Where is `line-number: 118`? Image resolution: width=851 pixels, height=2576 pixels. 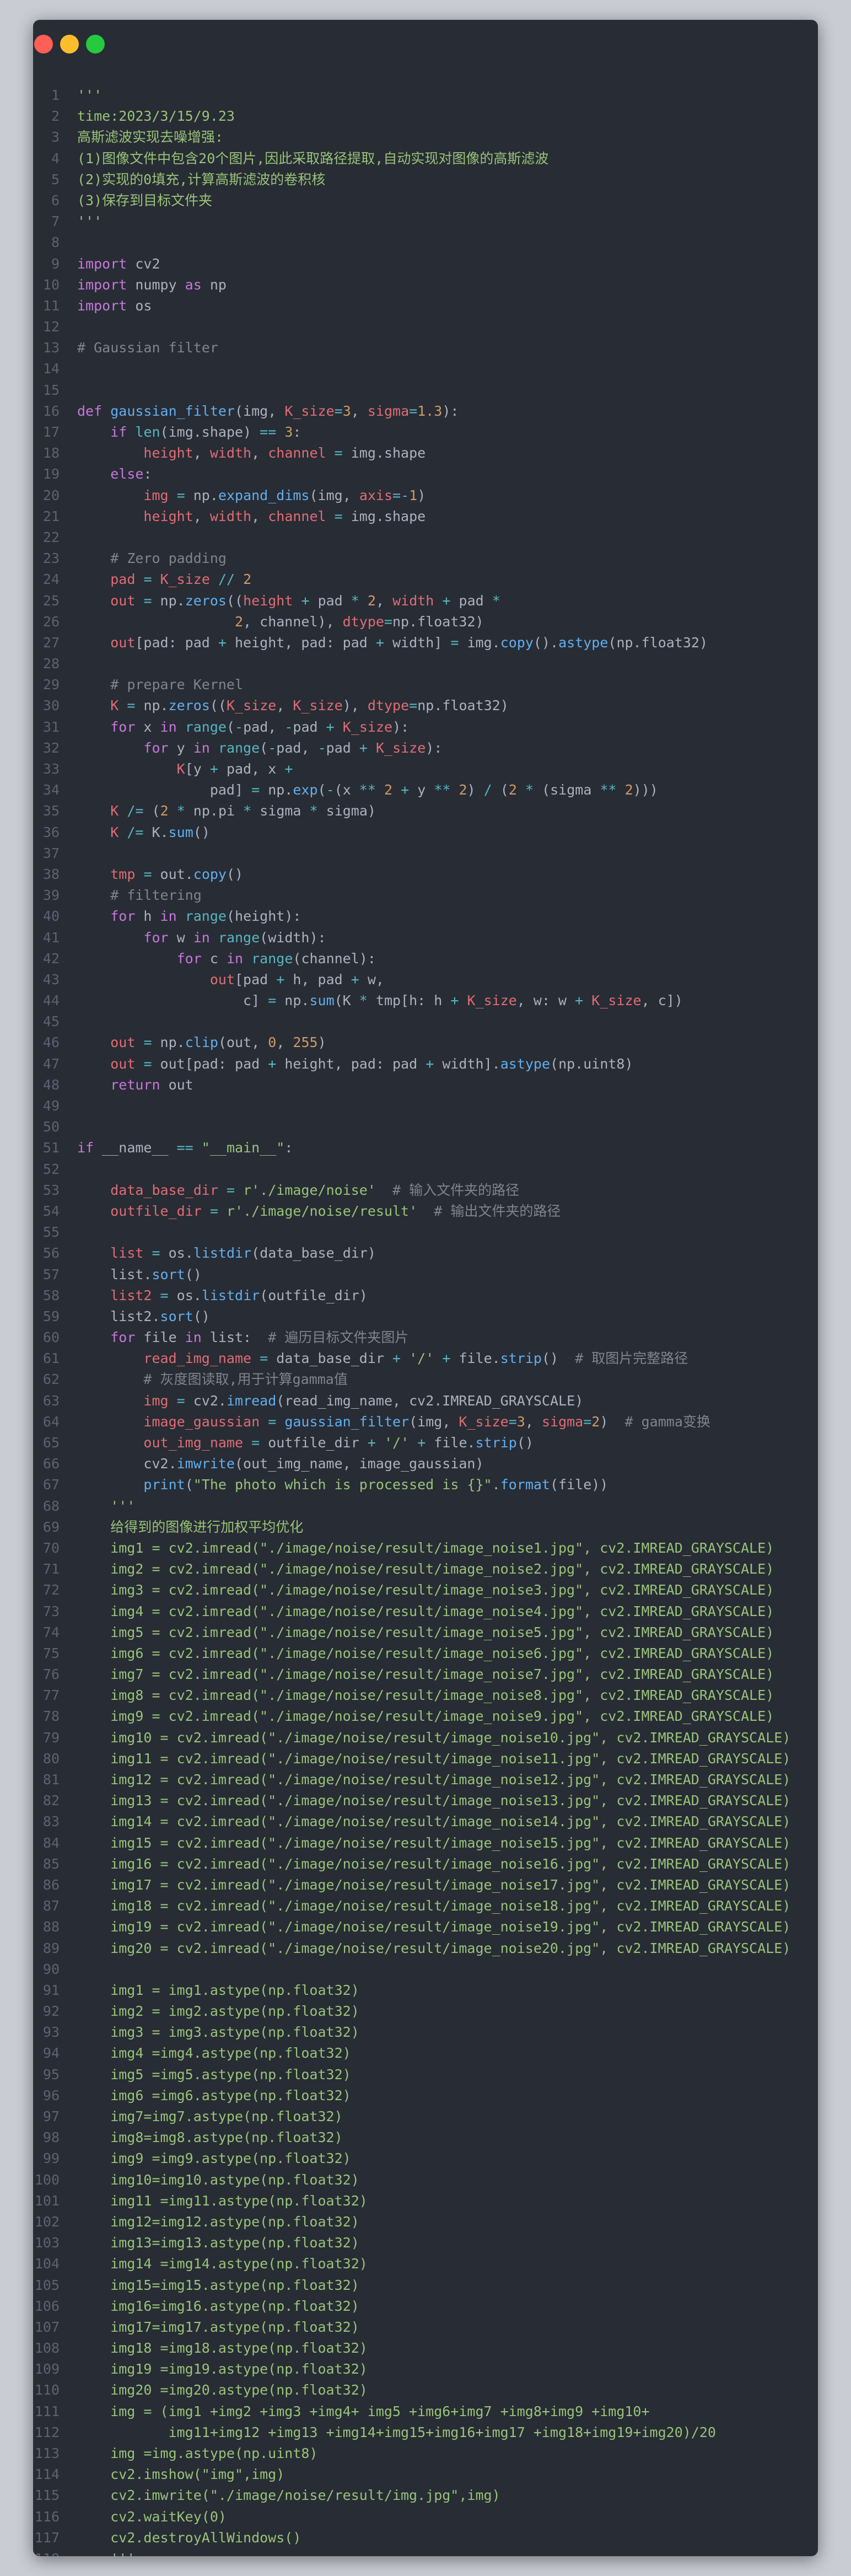 line-number: 118 is located at coordinates (46, 2552).